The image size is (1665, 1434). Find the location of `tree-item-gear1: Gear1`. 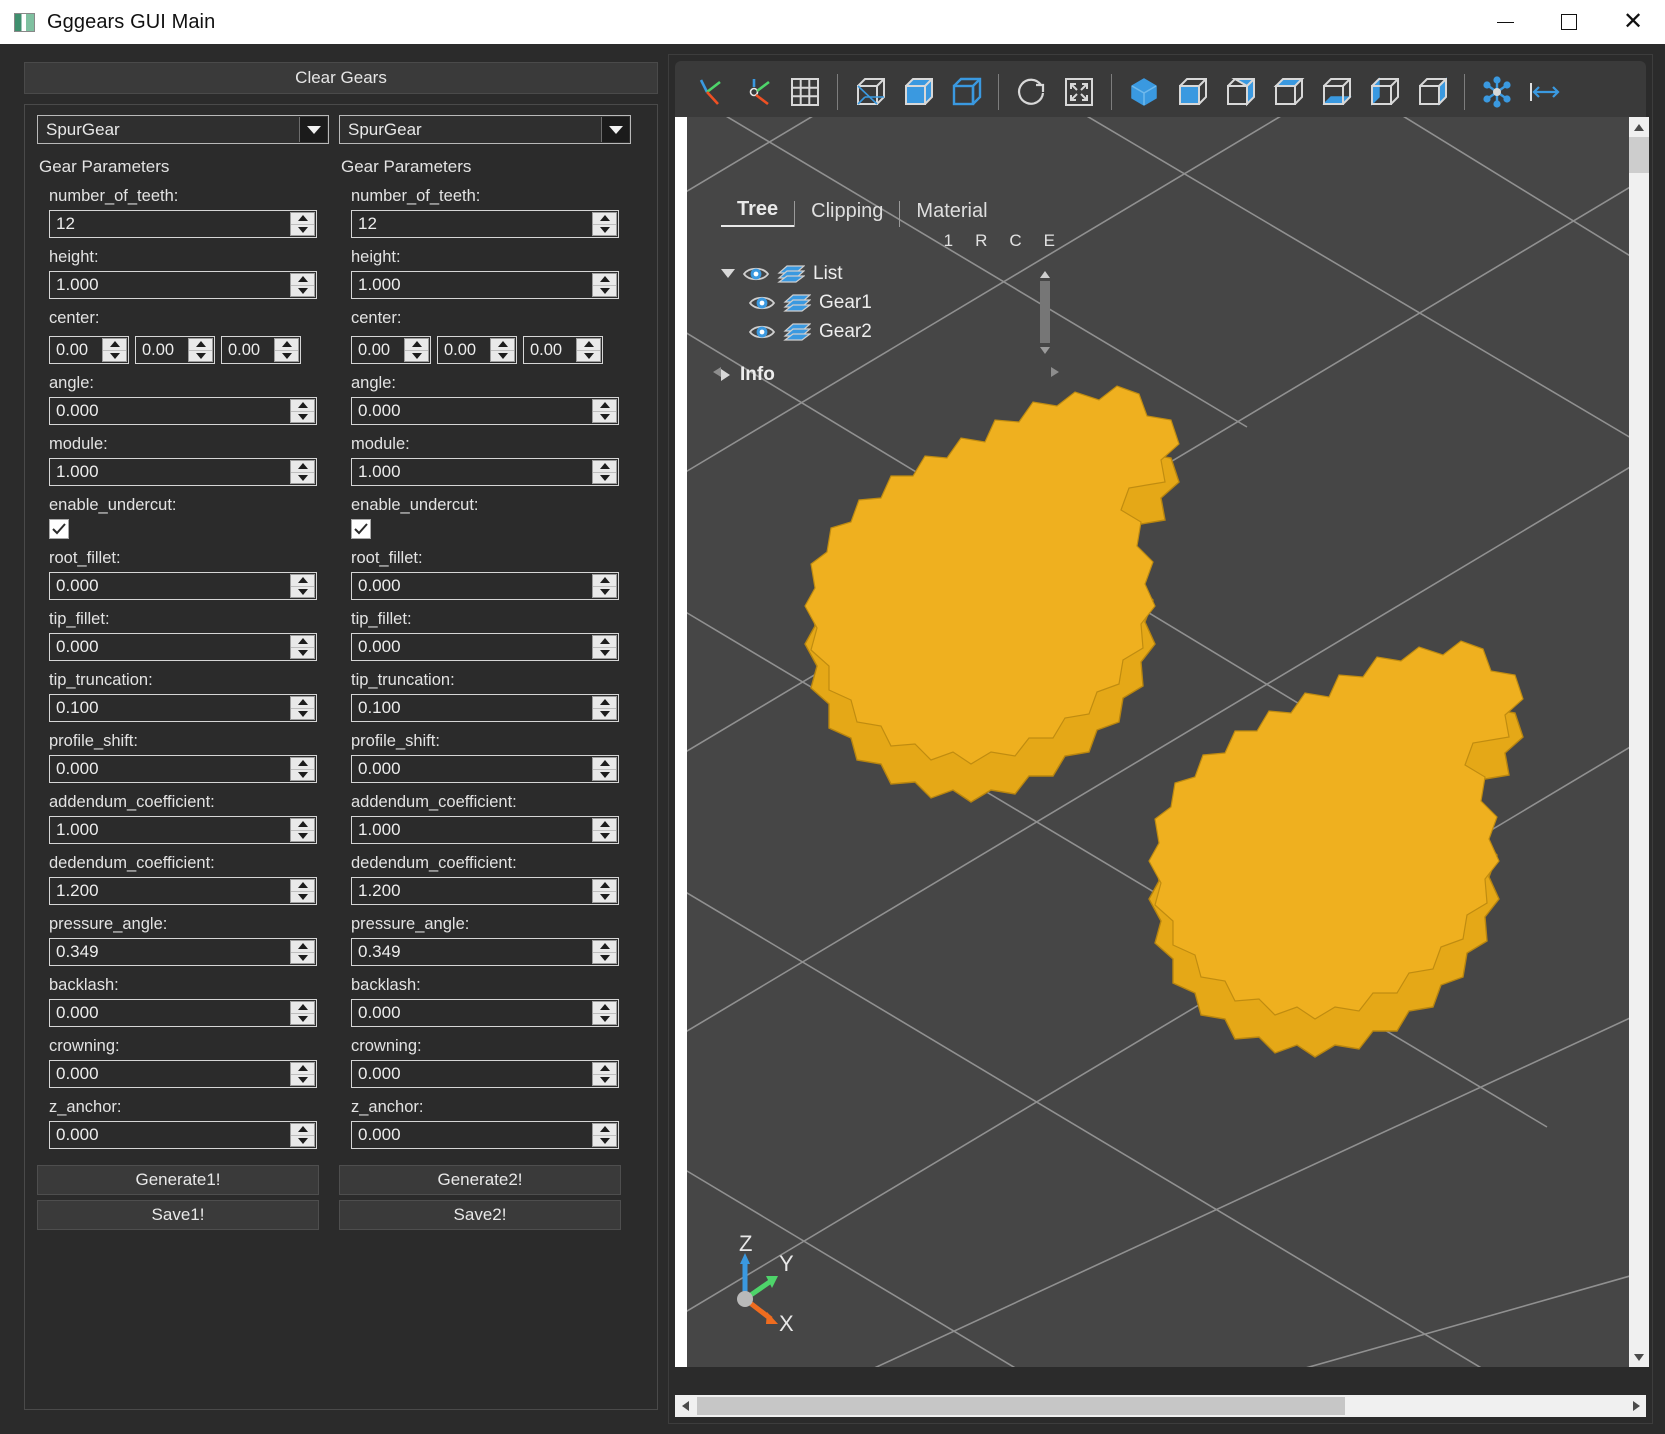

tree-item-gear1: Gear1 is located at coordinates (891, 302).